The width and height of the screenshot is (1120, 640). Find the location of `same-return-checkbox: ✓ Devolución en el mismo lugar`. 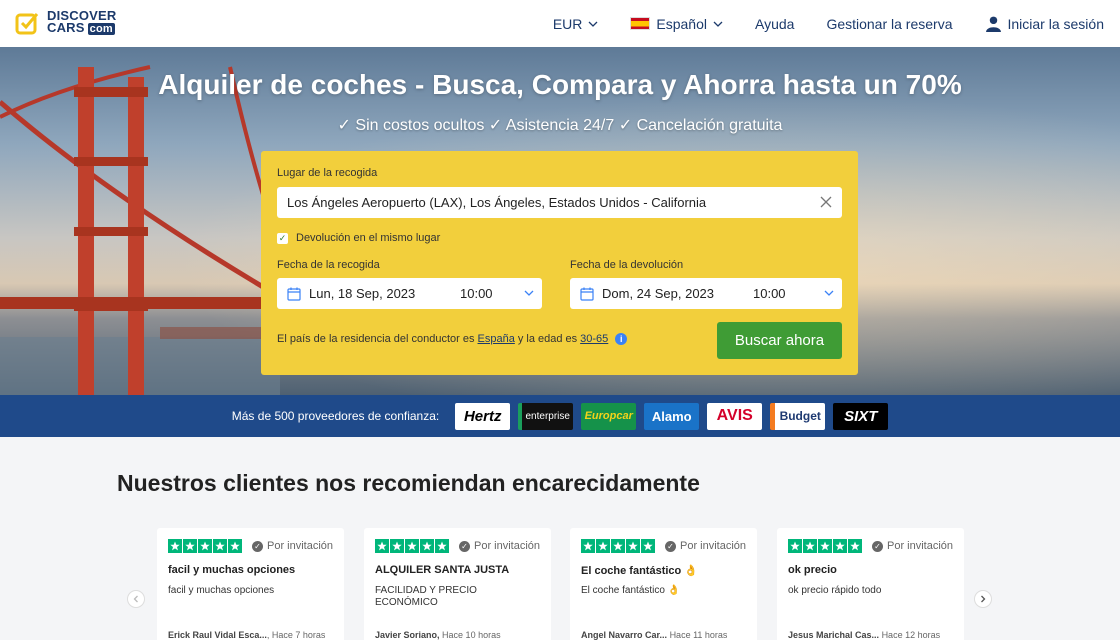

same-return-checkbox: ✓ Devolución en el mismo lugar is located at coordinates (358, 238).